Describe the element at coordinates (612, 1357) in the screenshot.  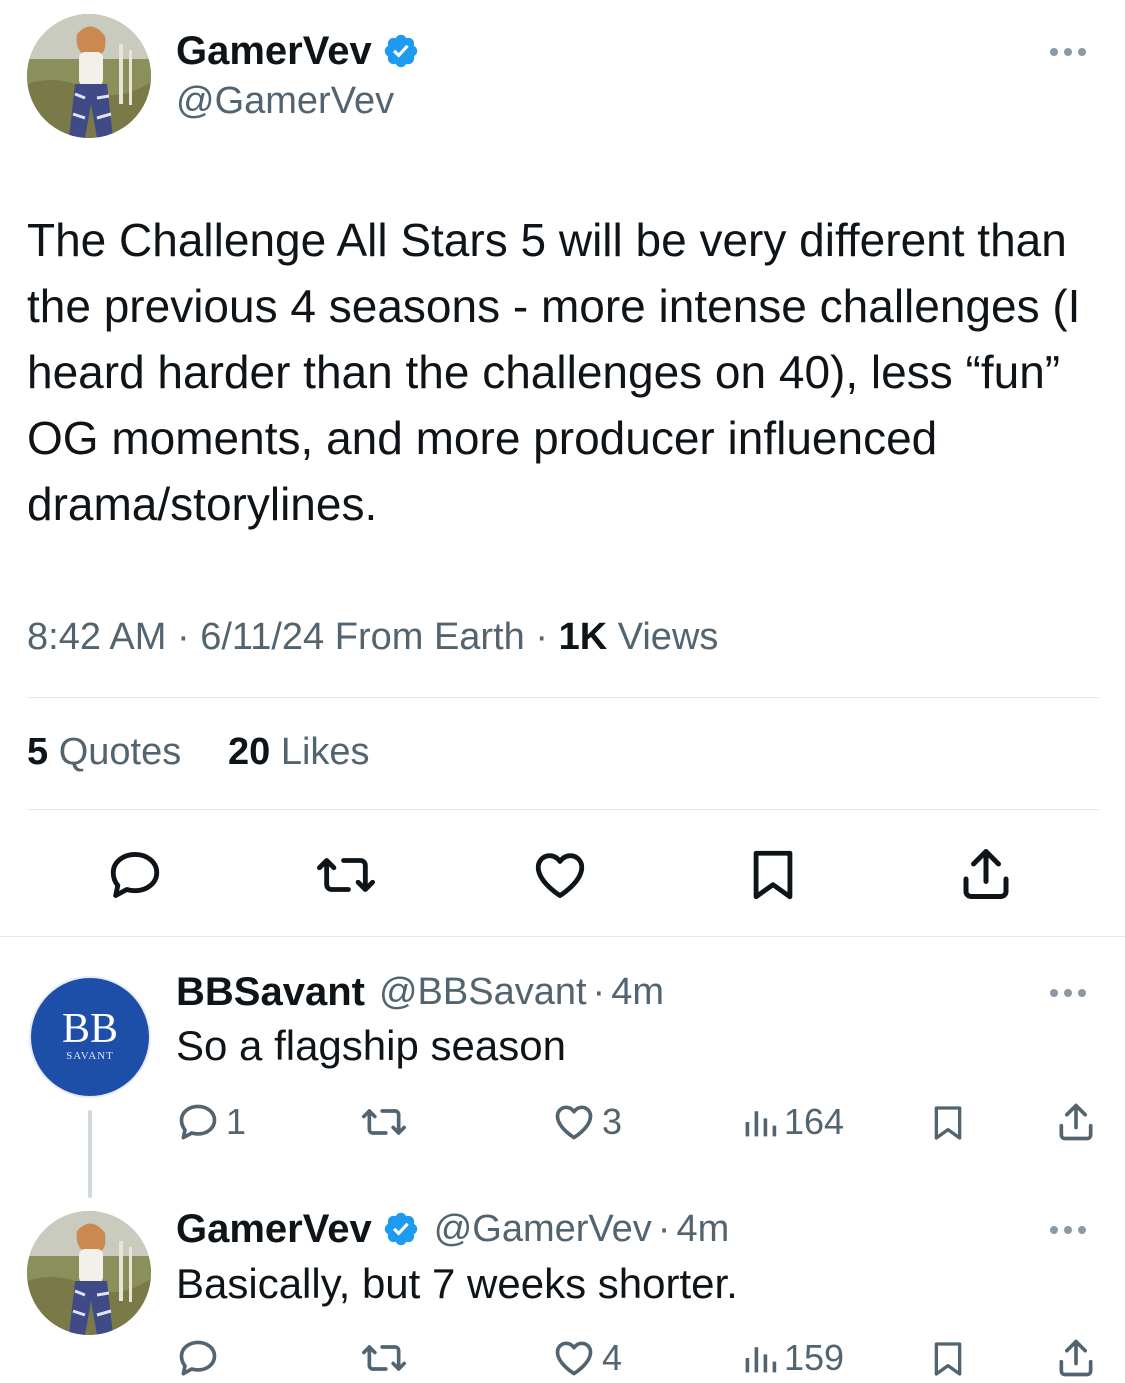
I see `like-count: 4` at that location.